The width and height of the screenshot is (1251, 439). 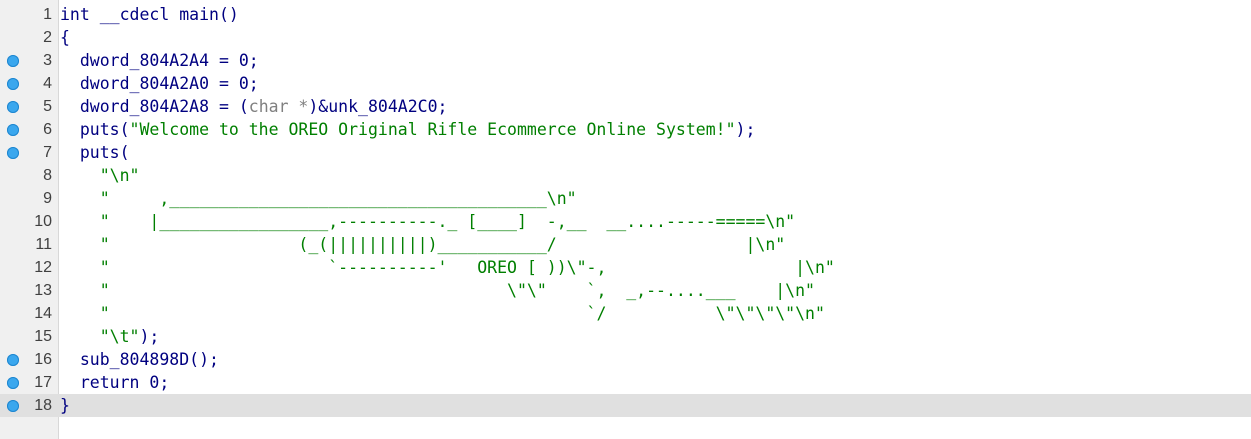 I want to click on code-text: int __cdecl main(), so click(x=149, y=14).